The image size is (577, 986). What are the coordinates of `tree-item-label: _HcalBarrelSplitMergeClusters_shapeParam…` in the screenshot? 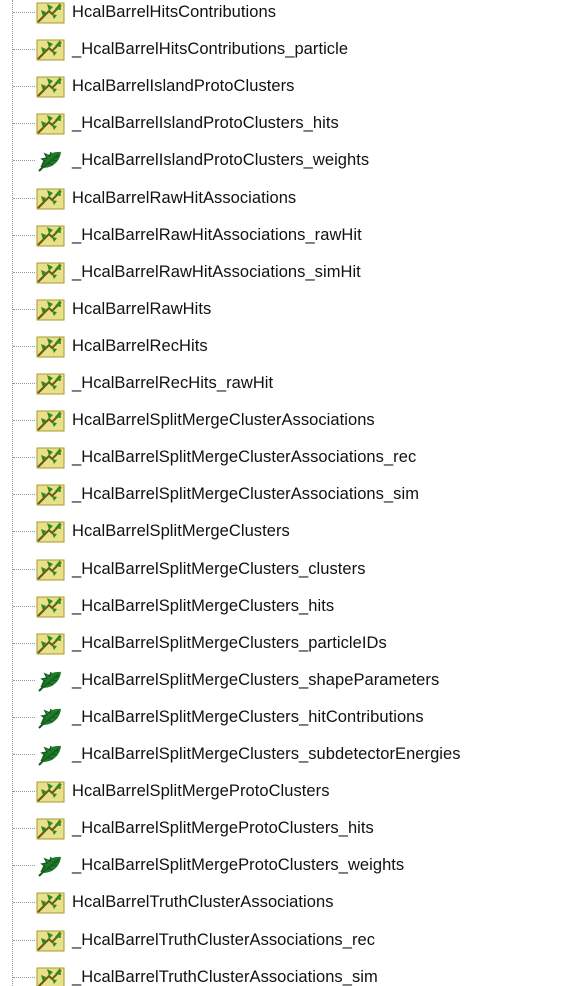 It's located at (256, 679).